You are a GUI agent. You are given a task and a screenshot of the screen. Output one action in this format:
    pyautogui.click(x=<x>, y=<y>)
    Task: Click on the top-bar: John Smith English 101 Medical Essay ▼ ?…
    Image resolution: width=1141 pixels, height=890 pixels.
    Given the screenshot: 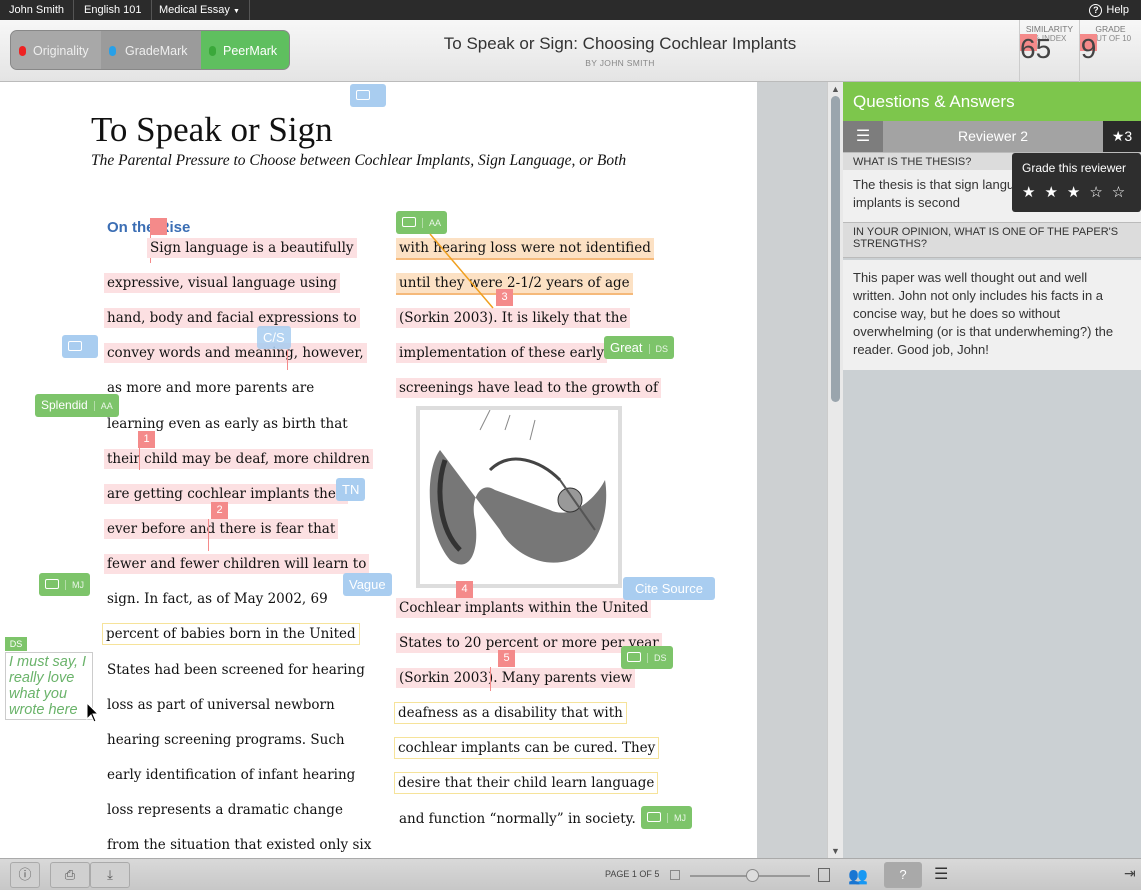 What is the action you would take?
    pyautogui.click(x=570, y=10)
    